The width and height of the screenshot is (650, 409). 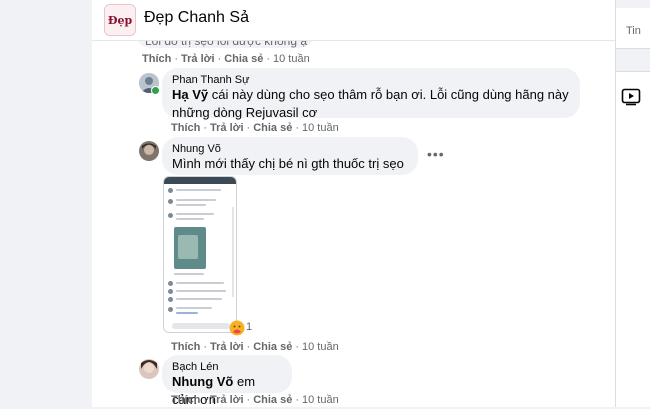 What do you see at coordinates (202, 381) in the screenshot?
I see `mention-link: Nhung Võ` at bounding box center [202, 381].